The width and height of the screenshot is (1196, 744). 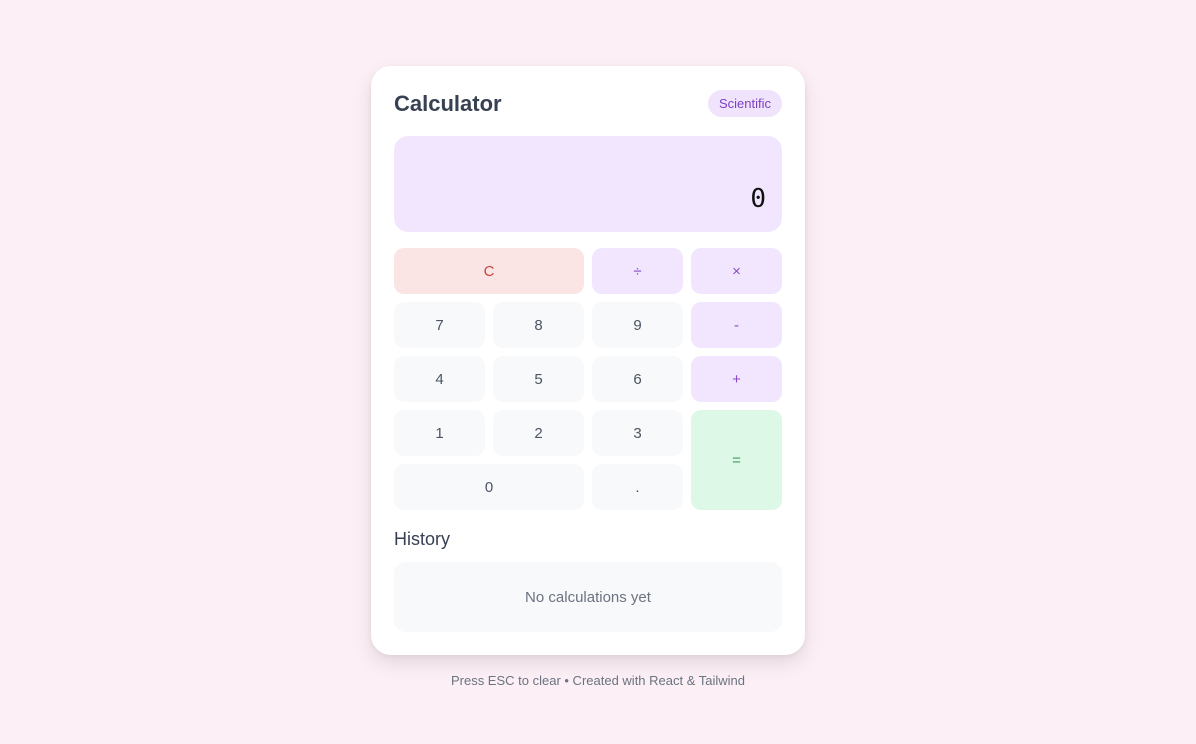 I want to click on add-button: +, so click(x=736, y=379).